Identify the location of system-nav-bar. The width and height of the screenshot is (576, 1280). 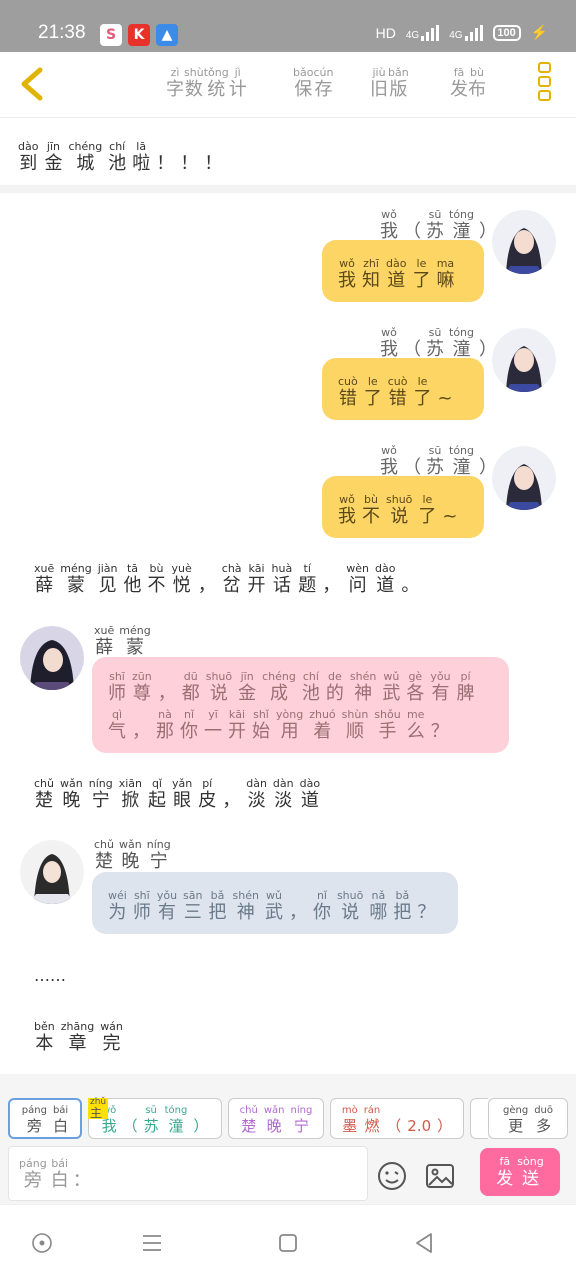
(288, 1242).